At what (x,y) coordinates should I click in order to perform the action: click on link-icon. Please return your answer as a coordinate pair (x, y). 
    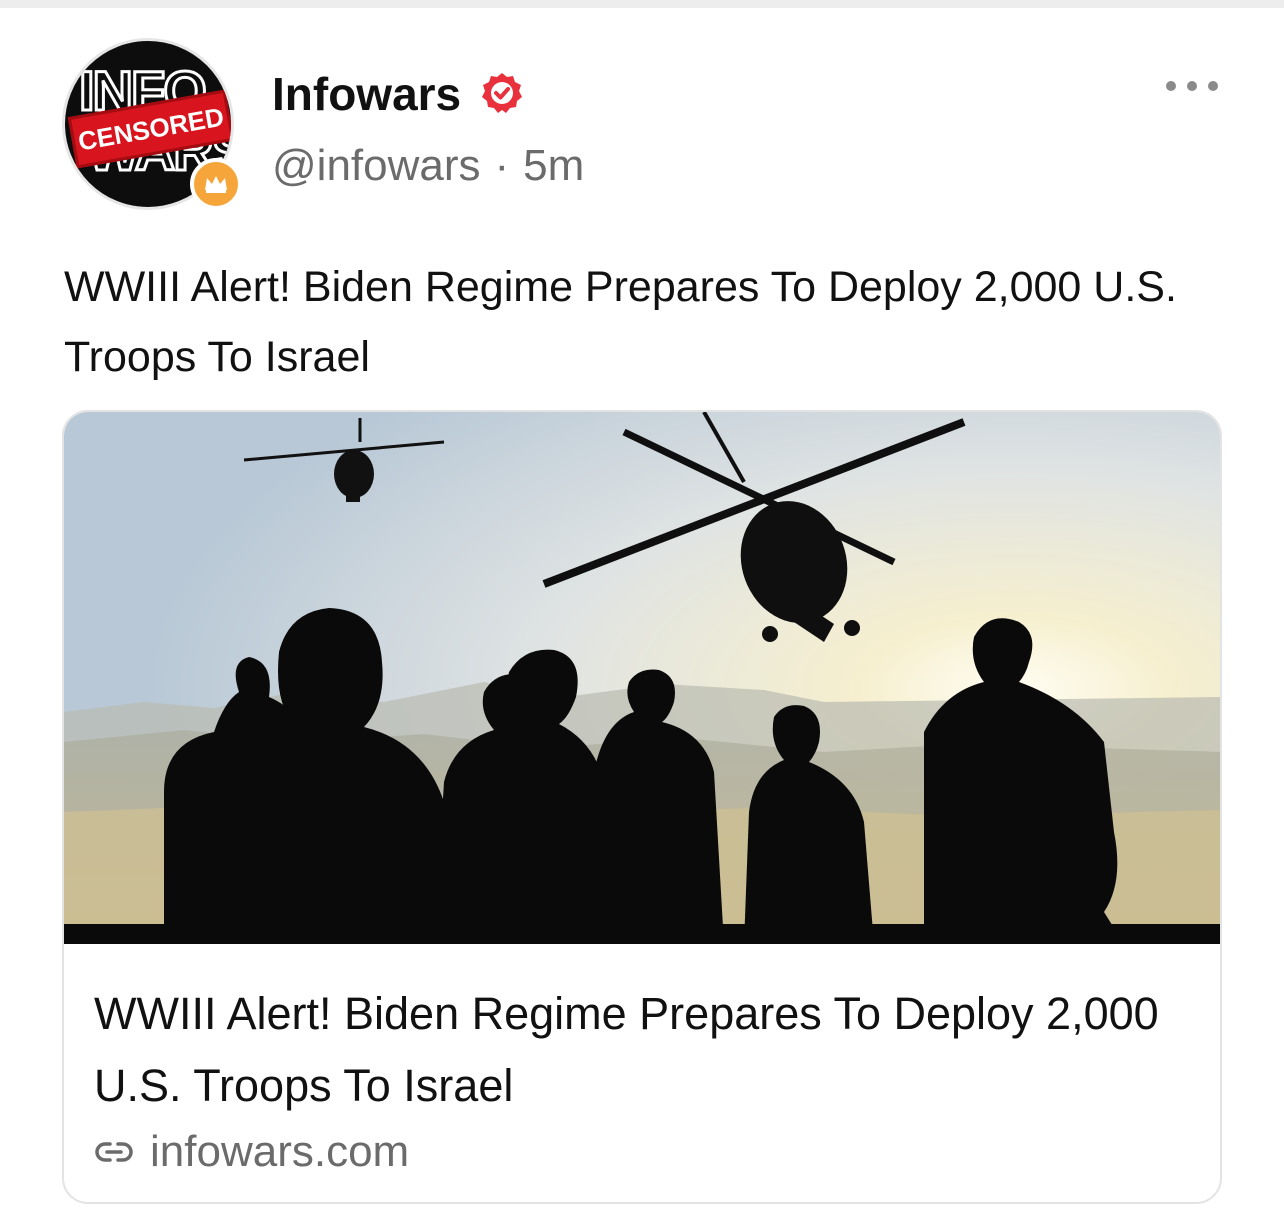
    Looking at the image, I should click on (114, 1152).